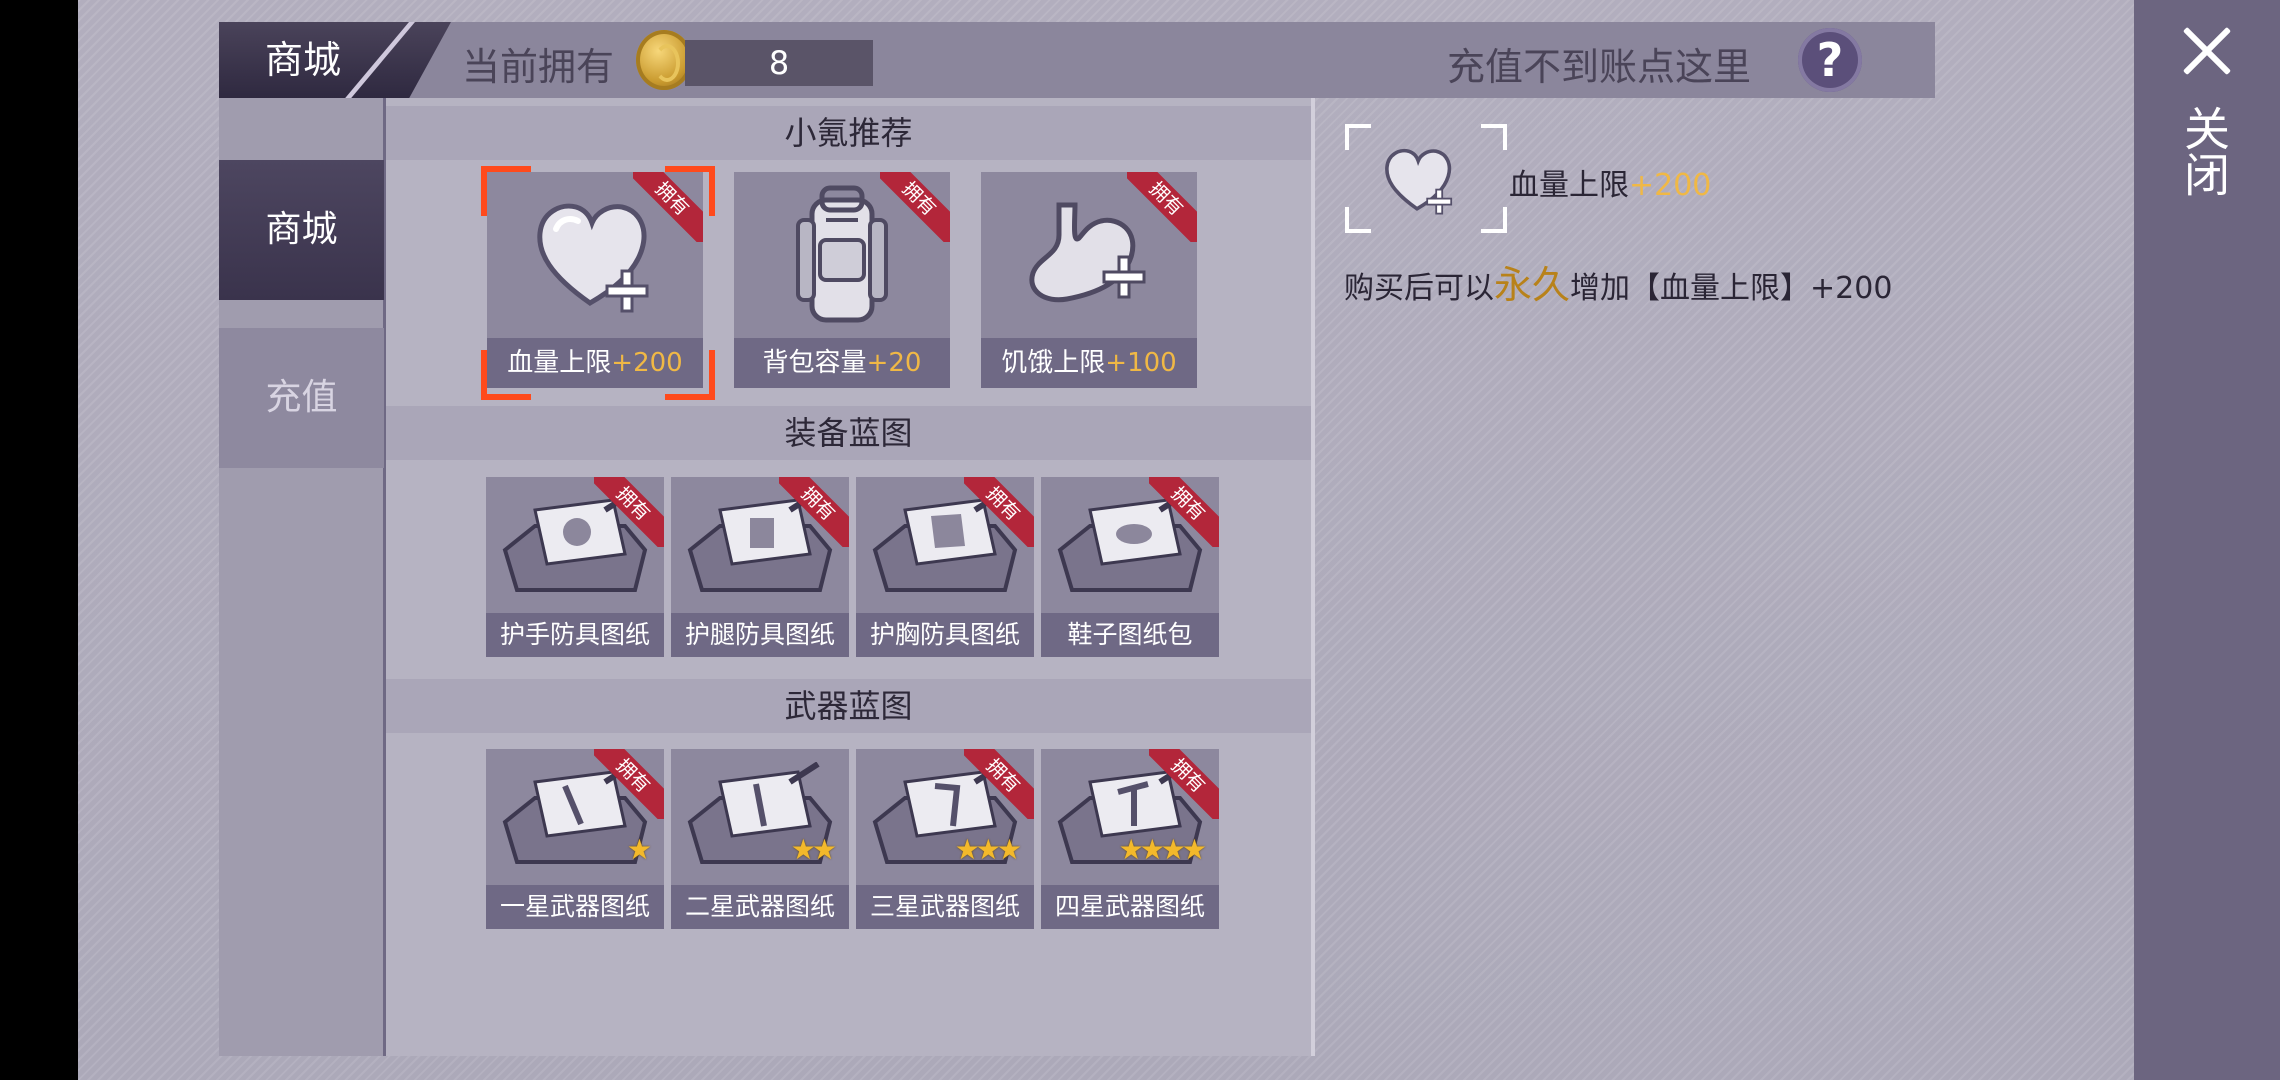 The width and height of the screenshot is (2280, 1080). I want to click on item-label: 护手防具图纸, so click(575, 635).